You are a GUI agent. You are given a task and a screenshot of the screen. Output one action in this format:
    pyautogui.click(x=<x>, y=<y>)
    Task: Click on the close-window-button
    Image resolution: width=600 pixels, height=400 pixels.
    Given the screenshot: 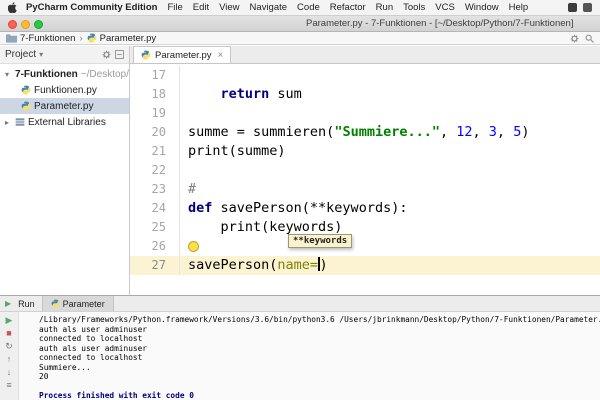 What is the action you would take?
    pyautogui.click(x=12, y=24)
    